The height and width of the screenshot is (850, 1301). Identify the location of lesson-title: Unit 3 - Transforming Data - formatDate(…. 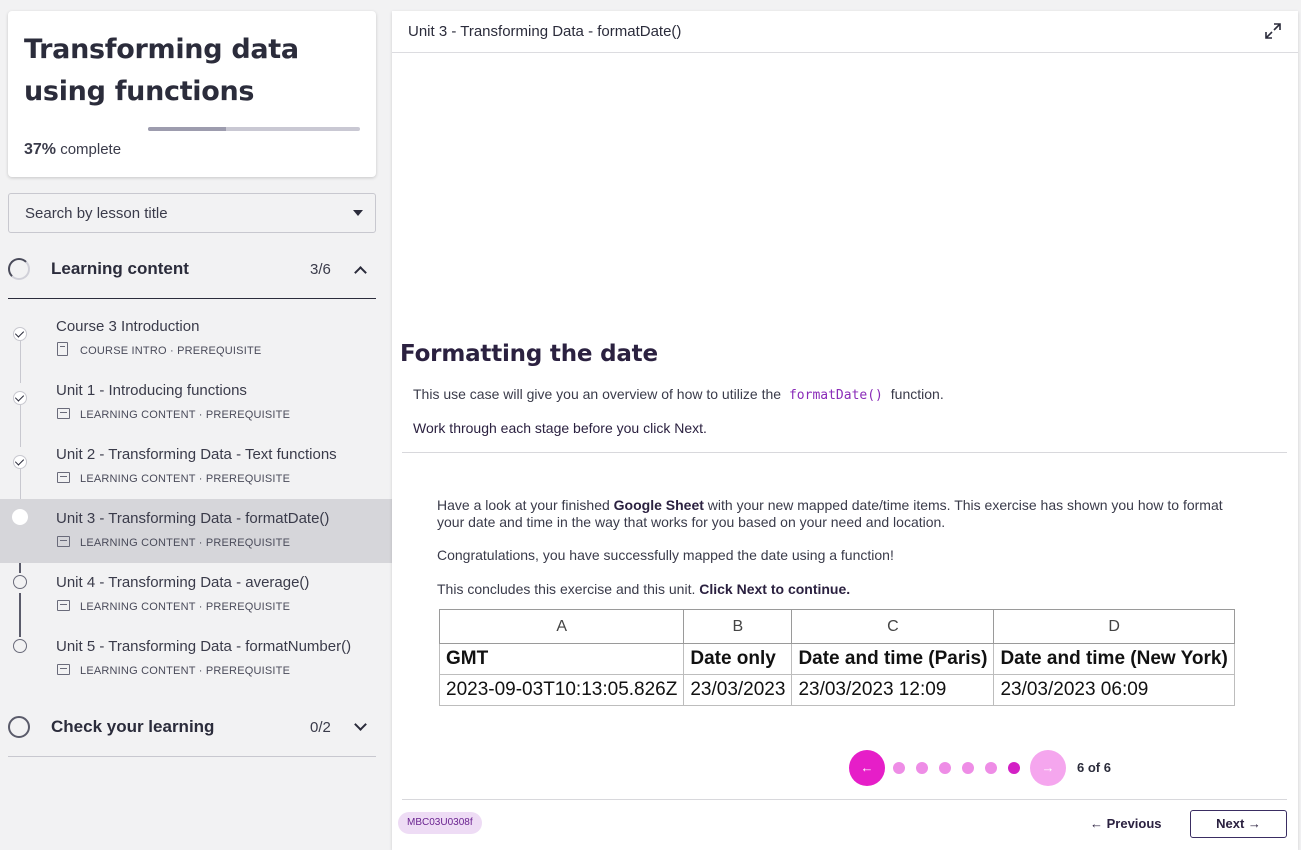
(193, 518).